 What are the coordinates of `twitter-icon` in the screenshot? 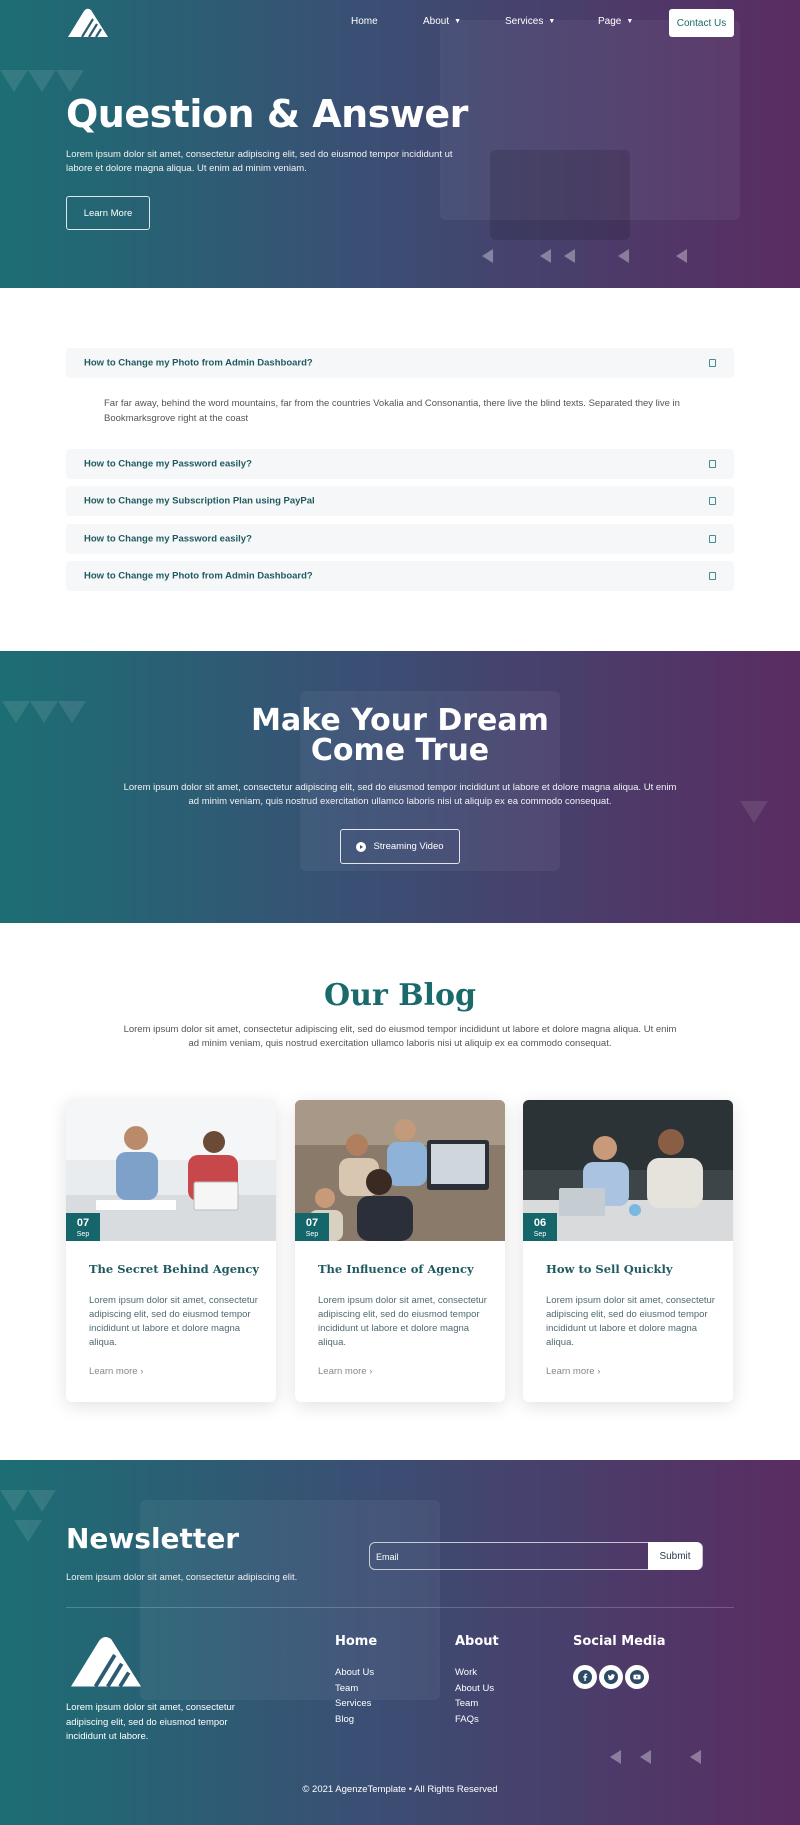 It's located at (611, 1677).